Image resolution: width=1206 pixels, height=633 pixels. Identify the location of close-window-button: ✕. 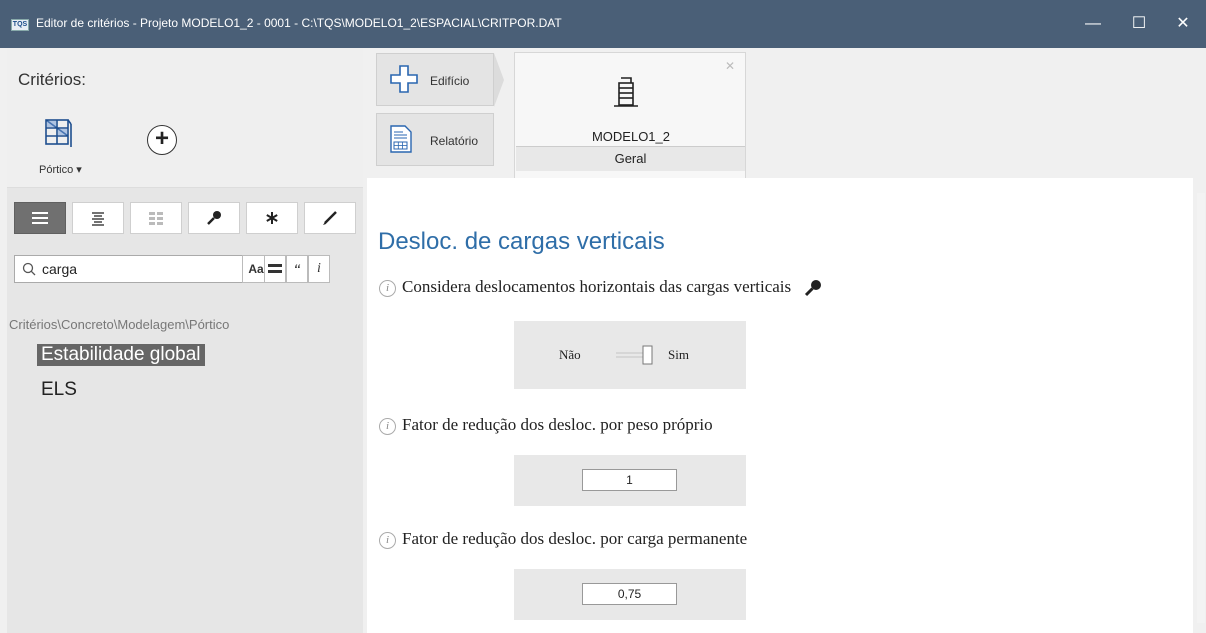
(1183, 24).